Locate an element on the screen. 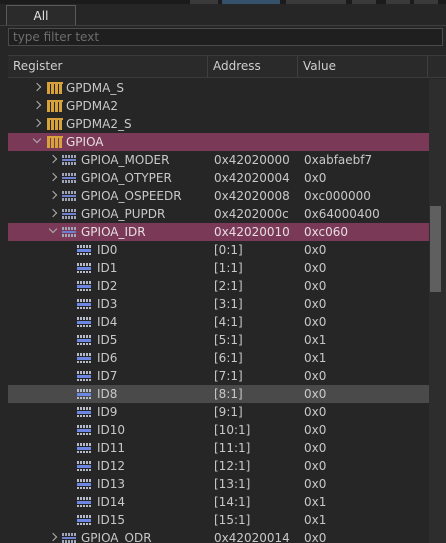  register-name: ID5 is located at coordinates (107, 340).